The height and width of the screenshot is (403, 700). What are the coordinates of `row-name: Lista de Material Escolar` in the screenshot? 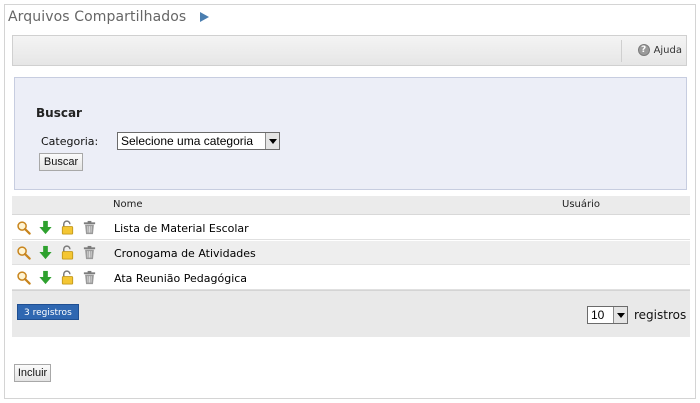 It's located at (181, 228).